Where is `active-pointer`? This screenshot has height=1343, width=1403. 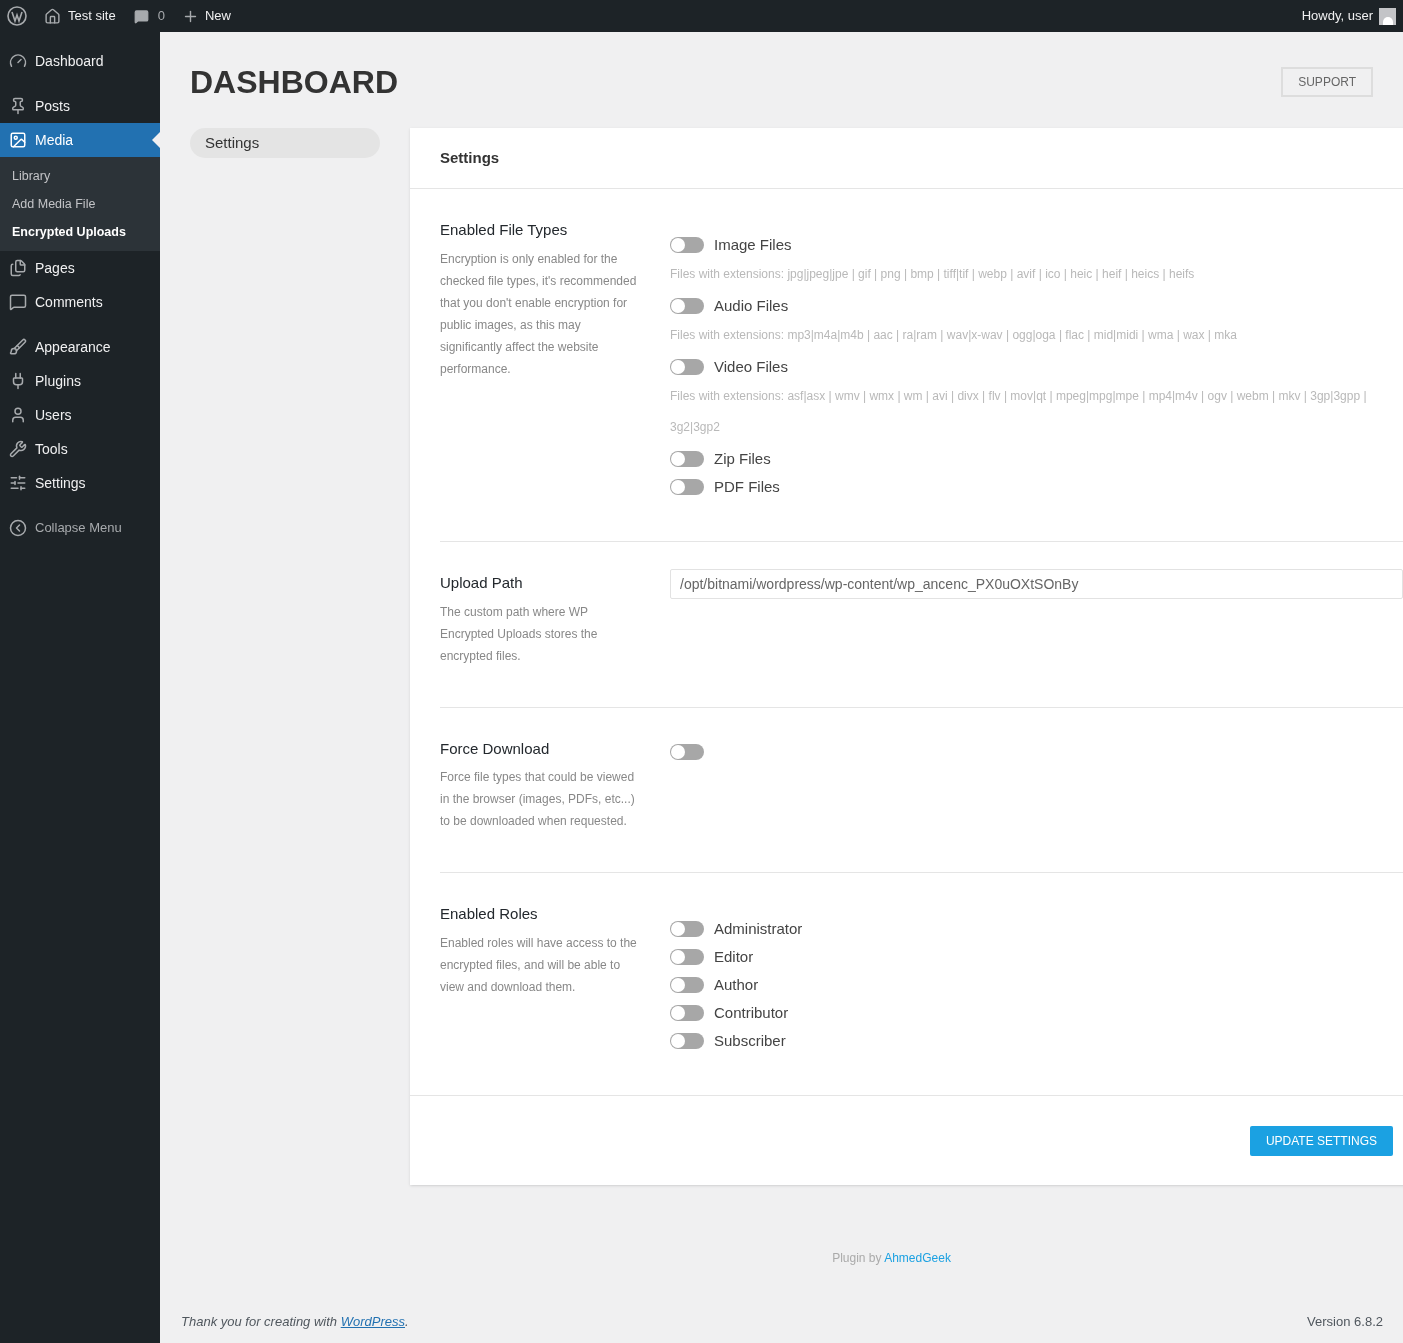
active-pointer is located at coordinates (156, 140).